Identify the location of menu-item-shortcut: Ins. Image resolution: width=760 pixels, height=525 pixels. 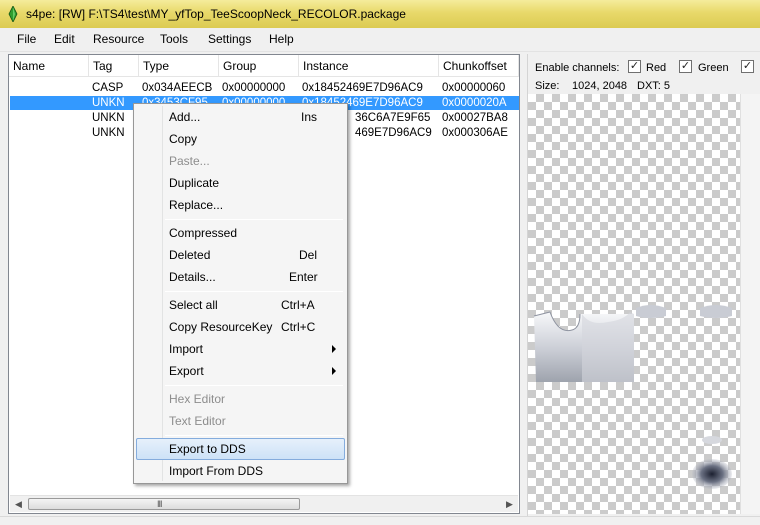
(309, 117).